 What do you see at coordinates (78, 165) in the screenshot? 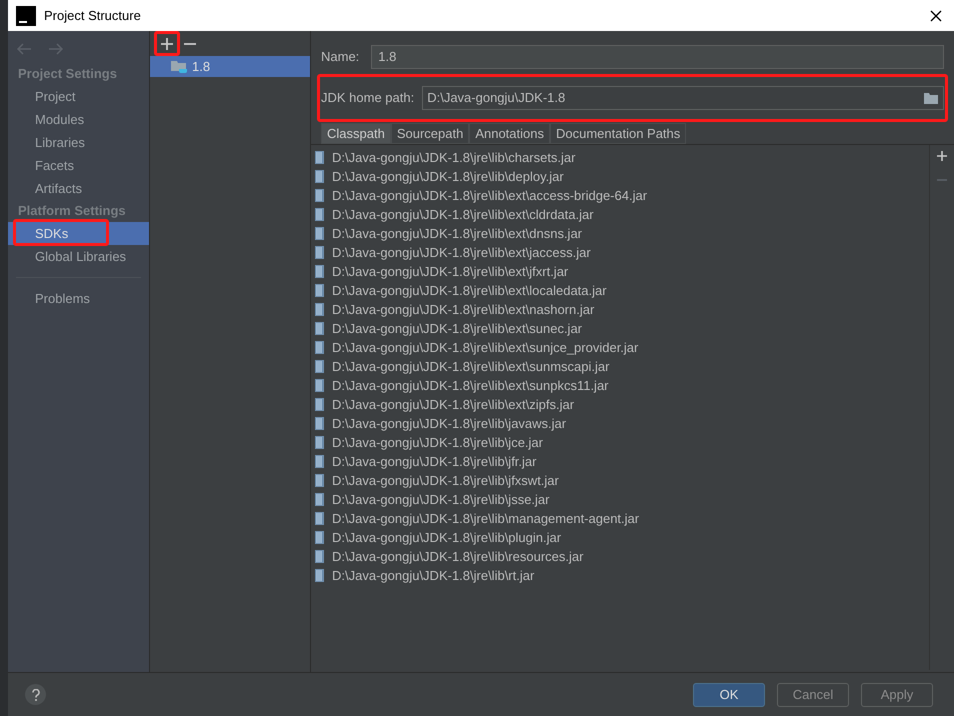
I see `nav-item: Facets` at bounding box center [78, 165].